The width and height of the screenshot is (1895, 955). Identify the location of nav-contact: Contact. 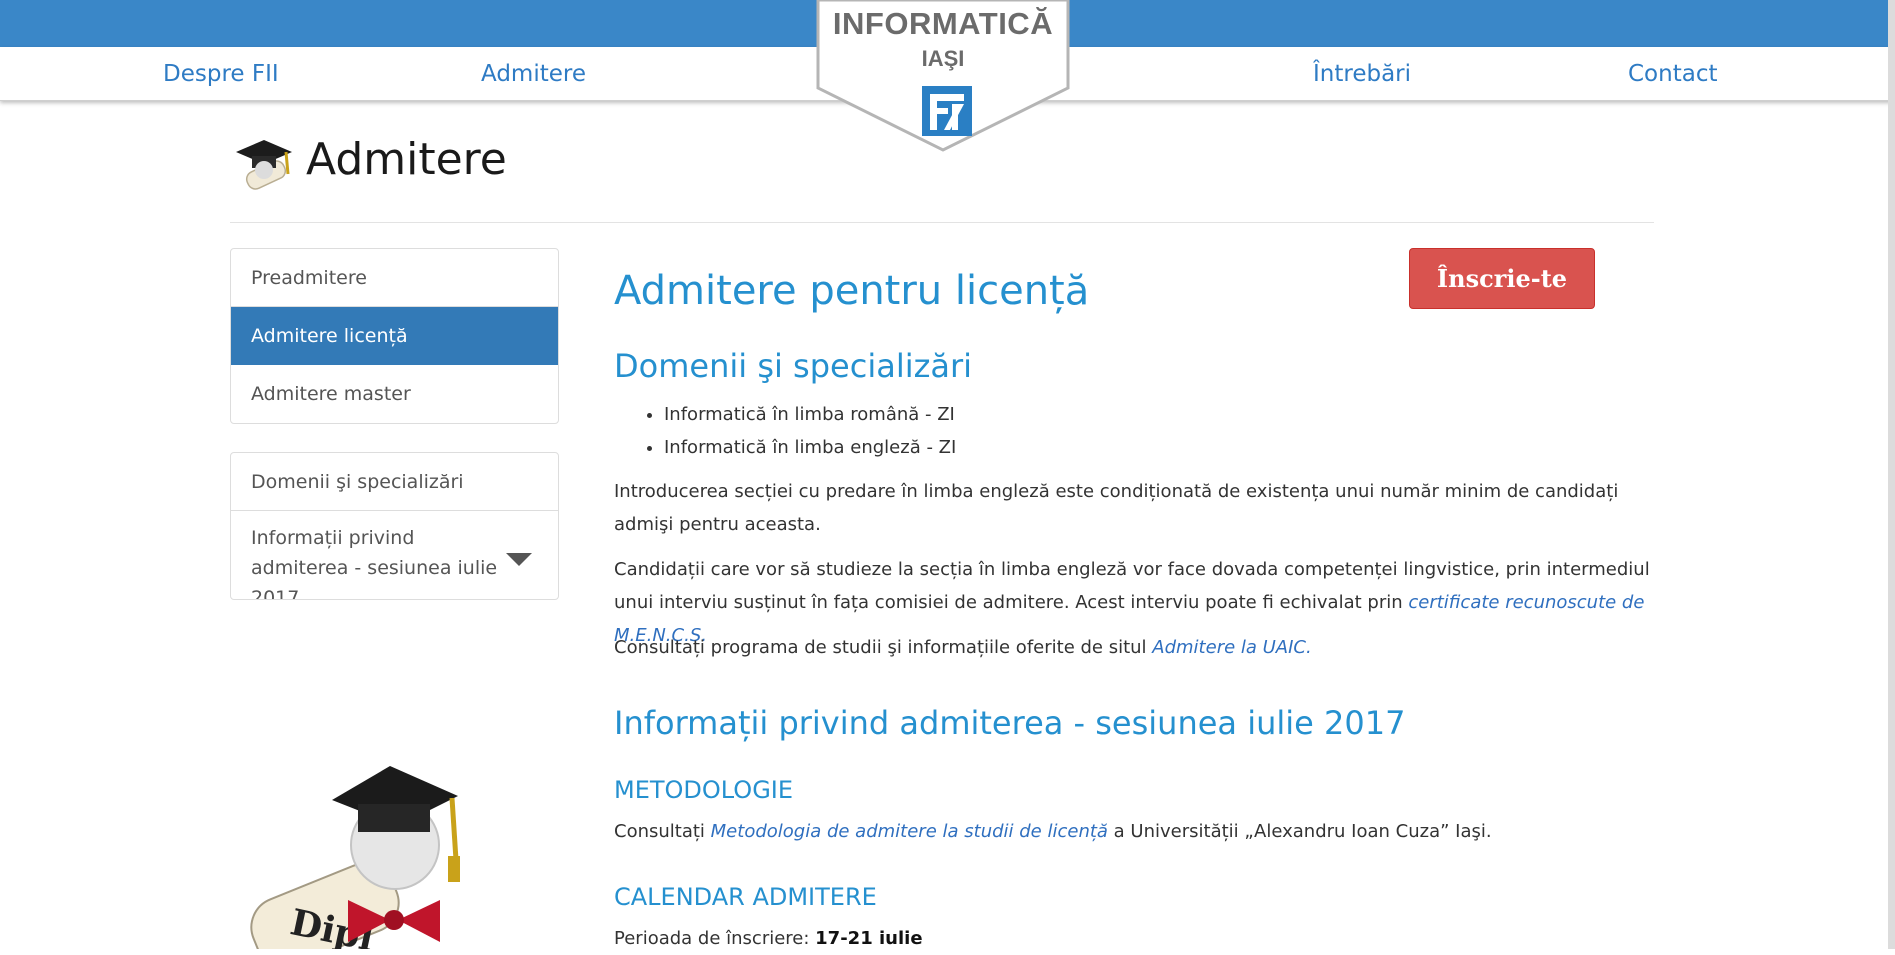
(1672, 74).